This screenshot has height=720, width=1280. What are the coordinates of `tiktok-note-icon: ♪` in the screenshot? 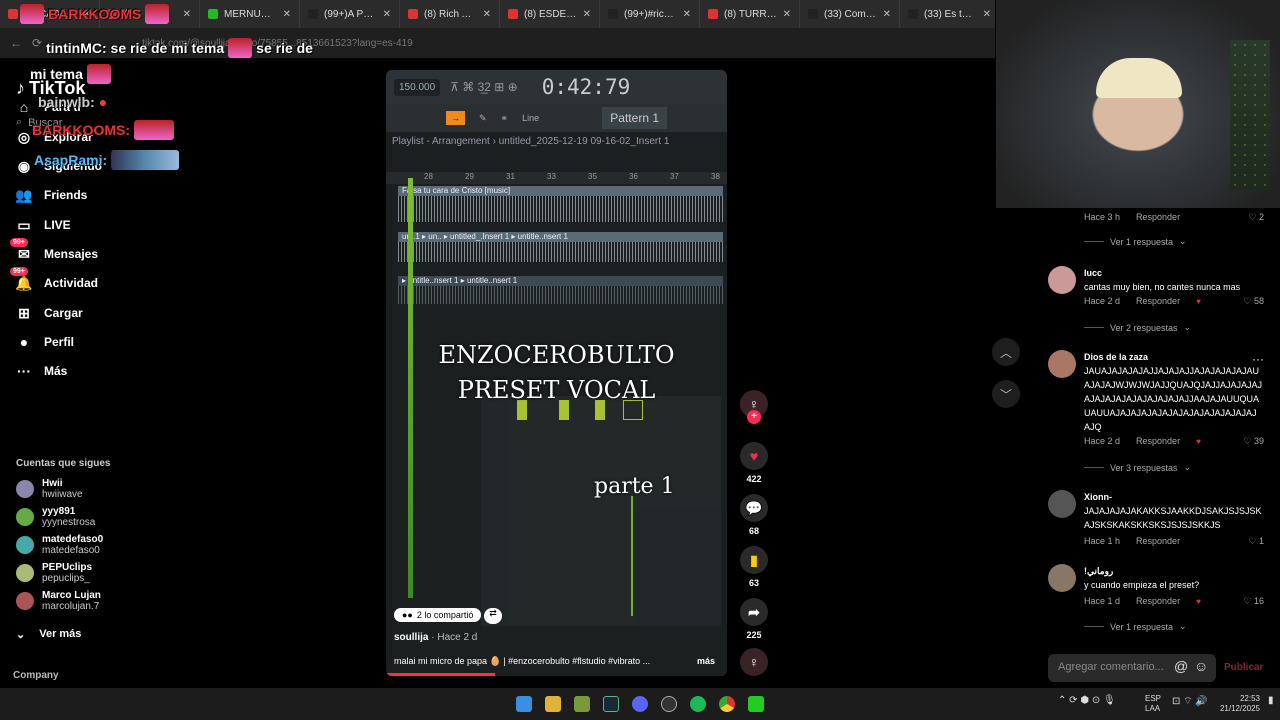 It's located at (20, 88).